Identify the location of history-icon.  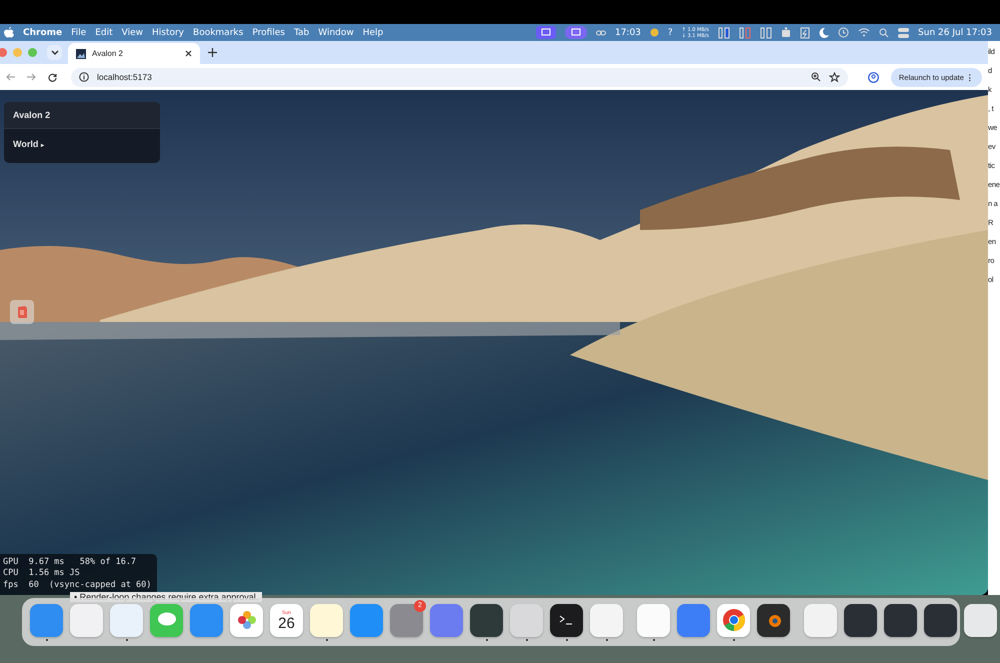
(844, 32).